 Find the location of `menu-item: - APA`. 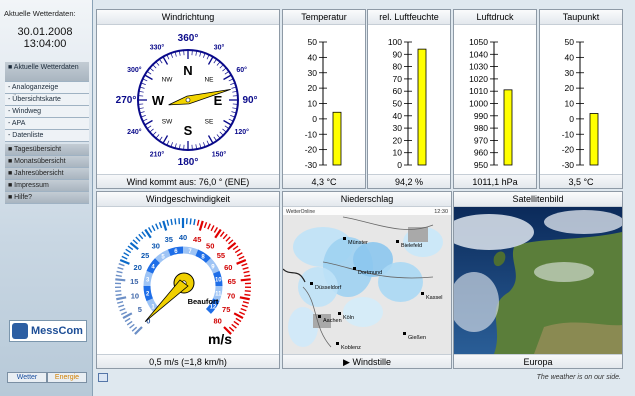

menu-item: - APA is located at coordinates (47, 124).